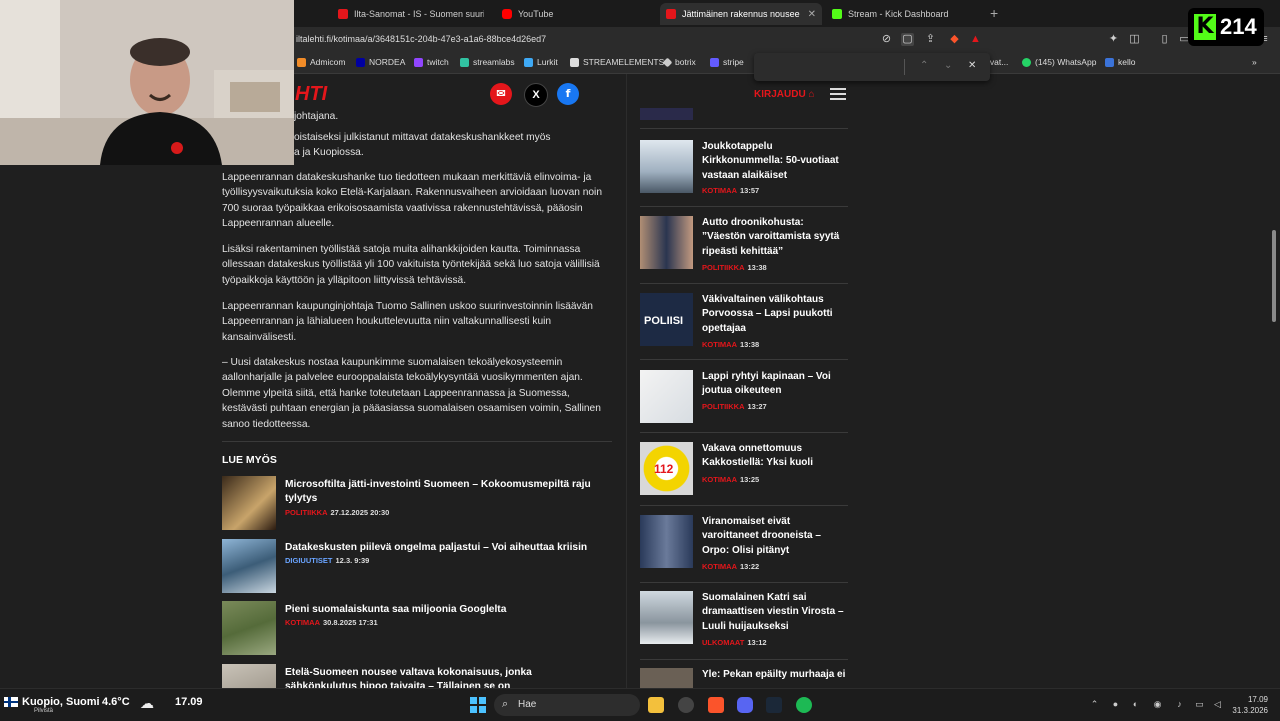  Describe the element at coordinates (784, 94) in the screenshot. I see `login-button: KIRJAUDU ⌂` at that location.